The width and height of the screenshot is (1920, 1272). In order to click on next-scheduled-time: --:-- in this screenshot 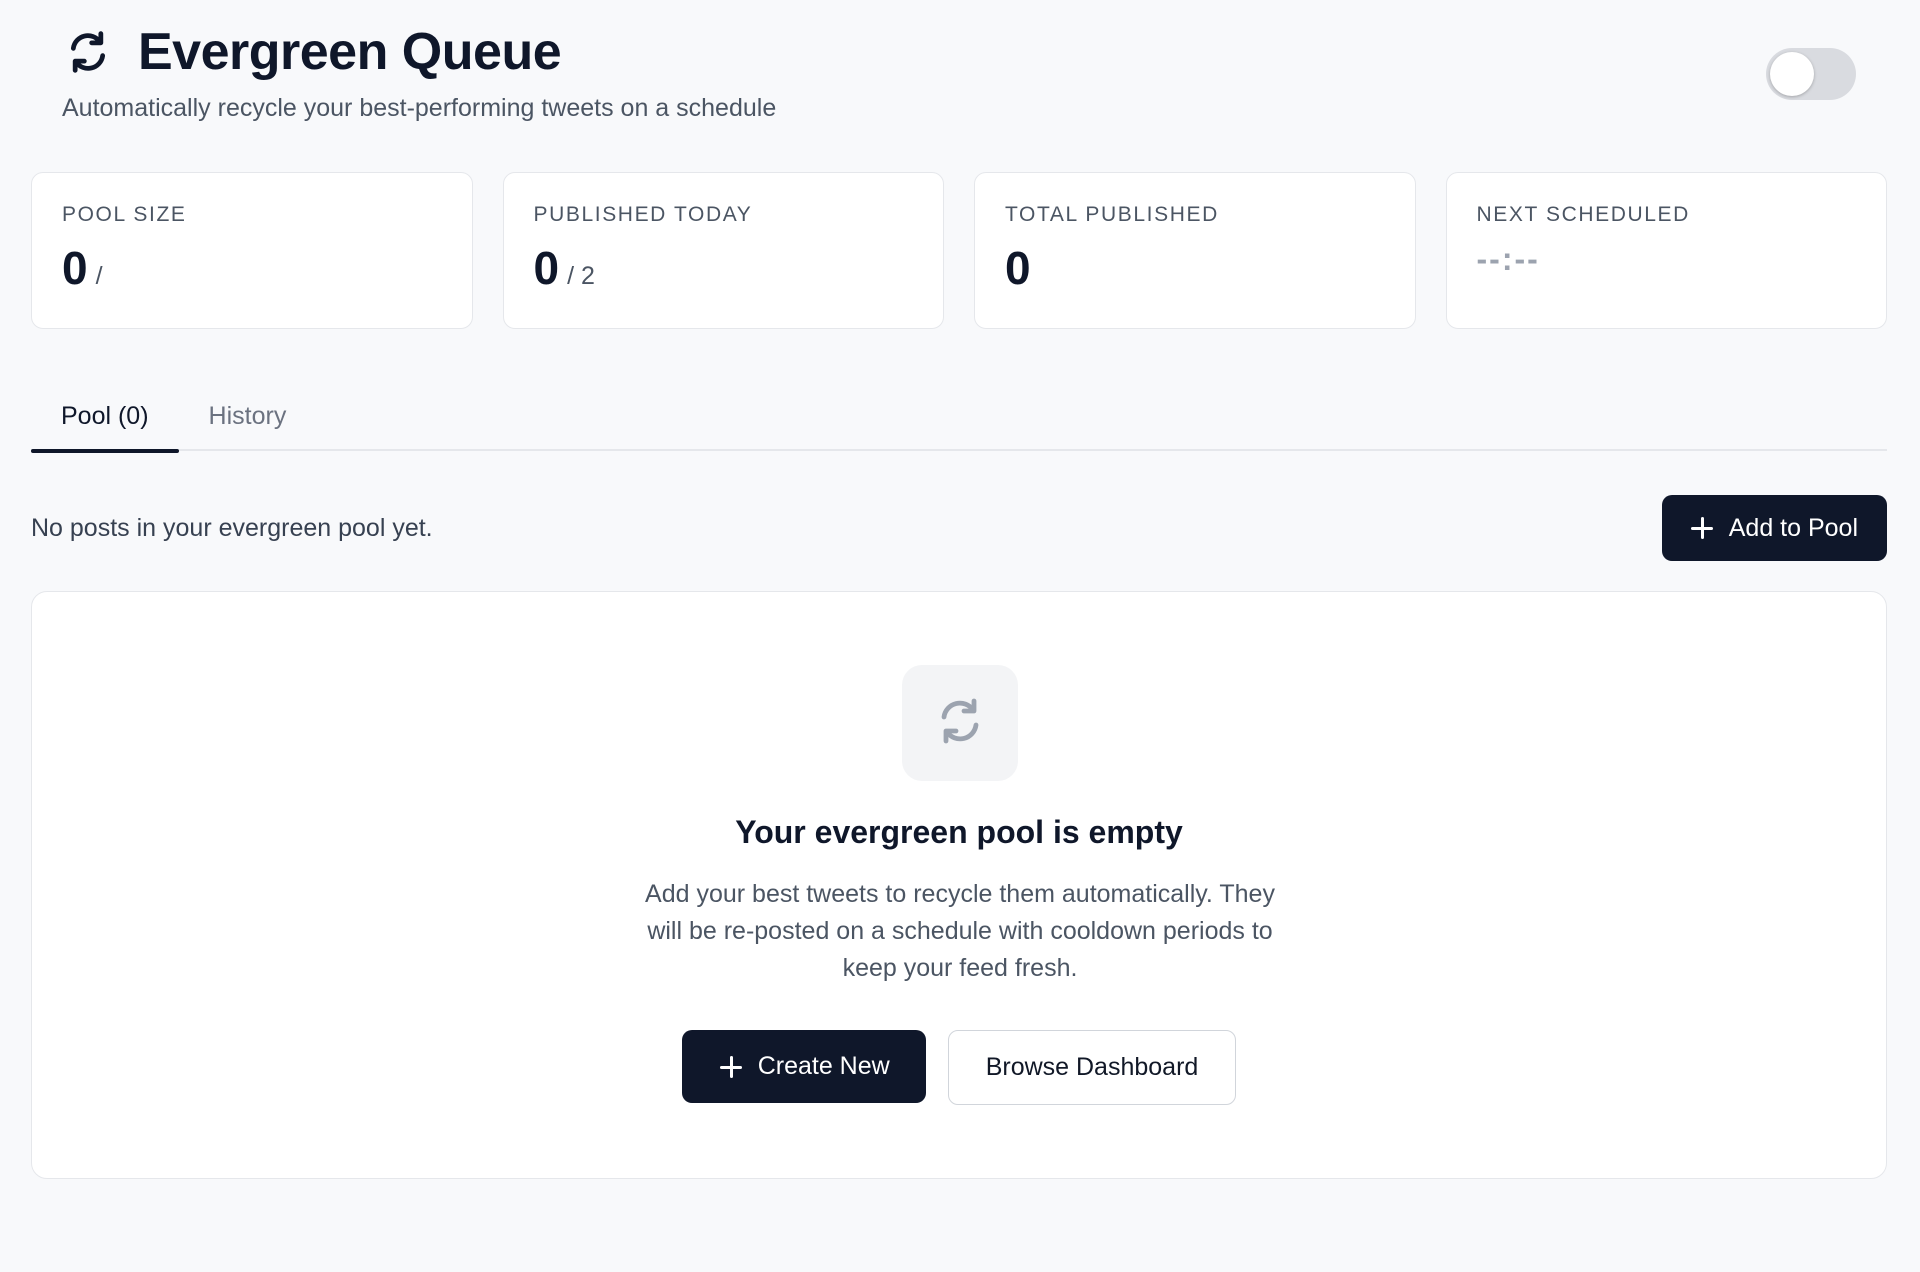, I will do `click(1508, 259)`.